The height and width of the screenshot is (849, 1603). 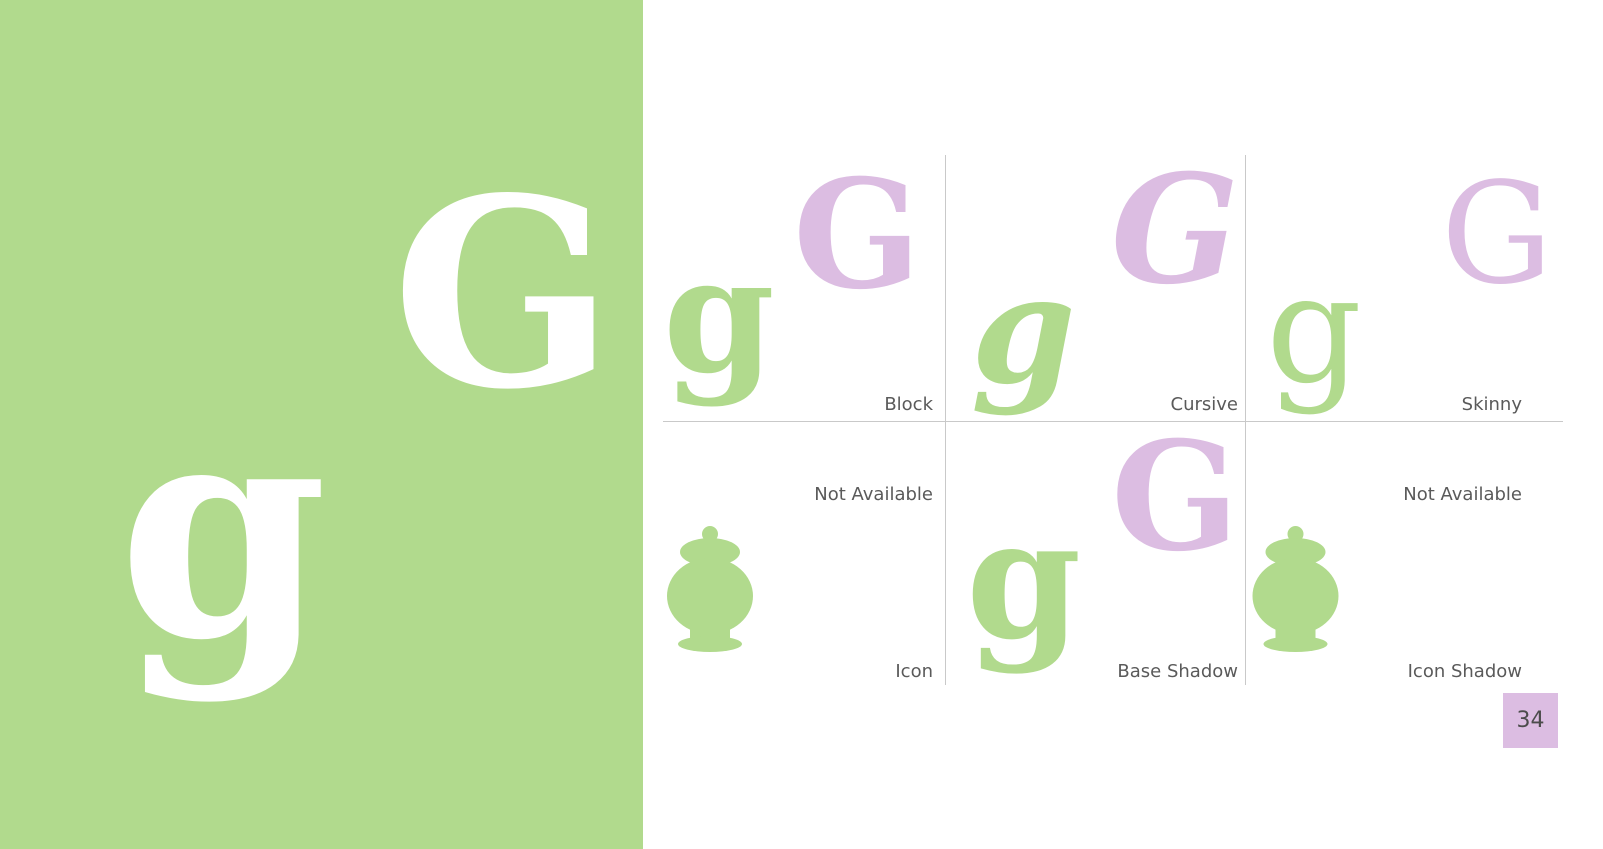 I want to click on variant-icon: Not Available Icon, so click(x=804, y=554).